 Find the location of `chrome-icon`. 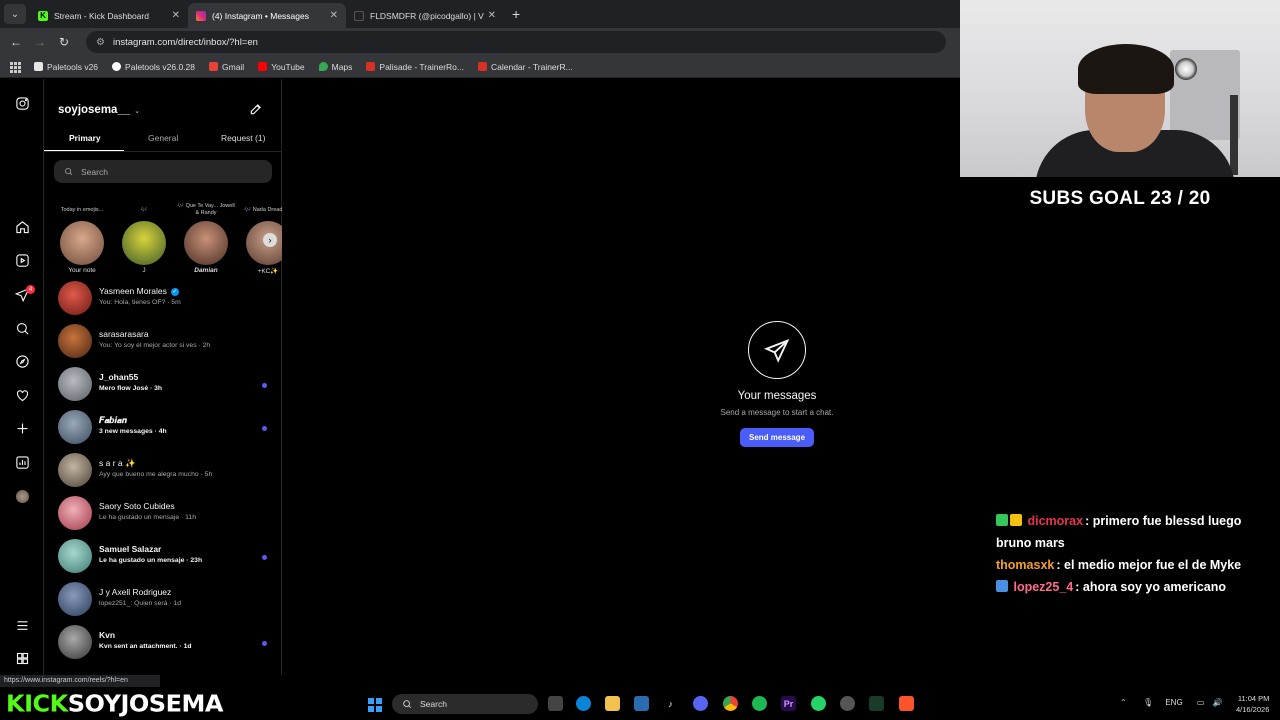

chrome-icon is located at coordinates (730, 703).